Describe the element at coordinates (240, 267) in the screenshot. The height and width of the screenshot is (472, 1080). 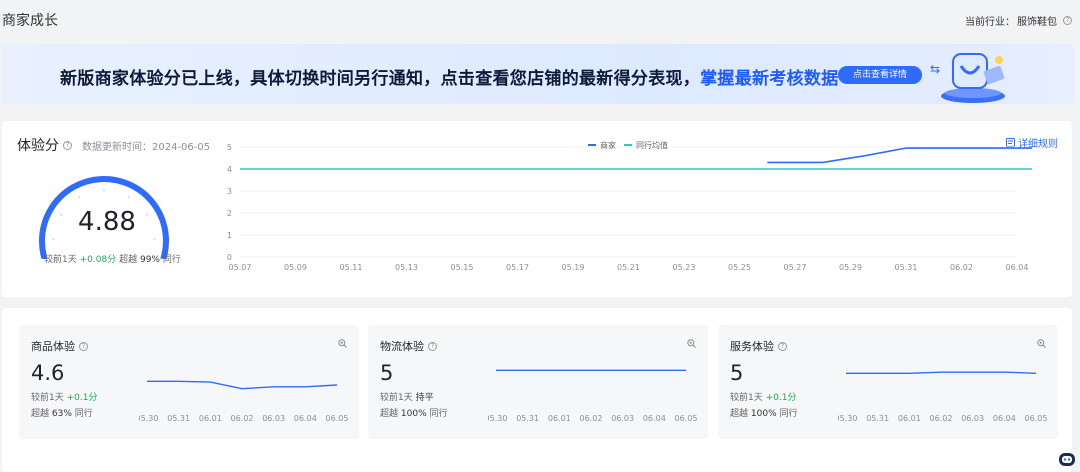
I see `x-tick-label: 05.07` at that location.